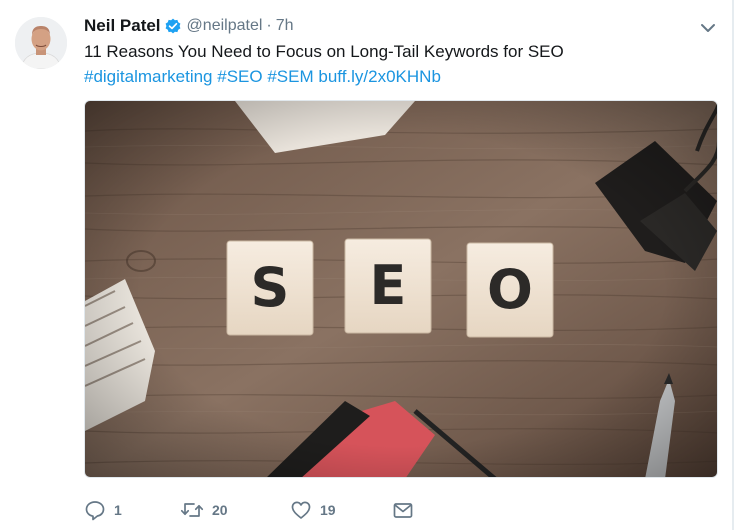 This screenshot has width=734, height=530. What do you see at coordinates (173, 26) in the screenshot?
I see `verified-badge-icon` at bounding box center [173, 26].